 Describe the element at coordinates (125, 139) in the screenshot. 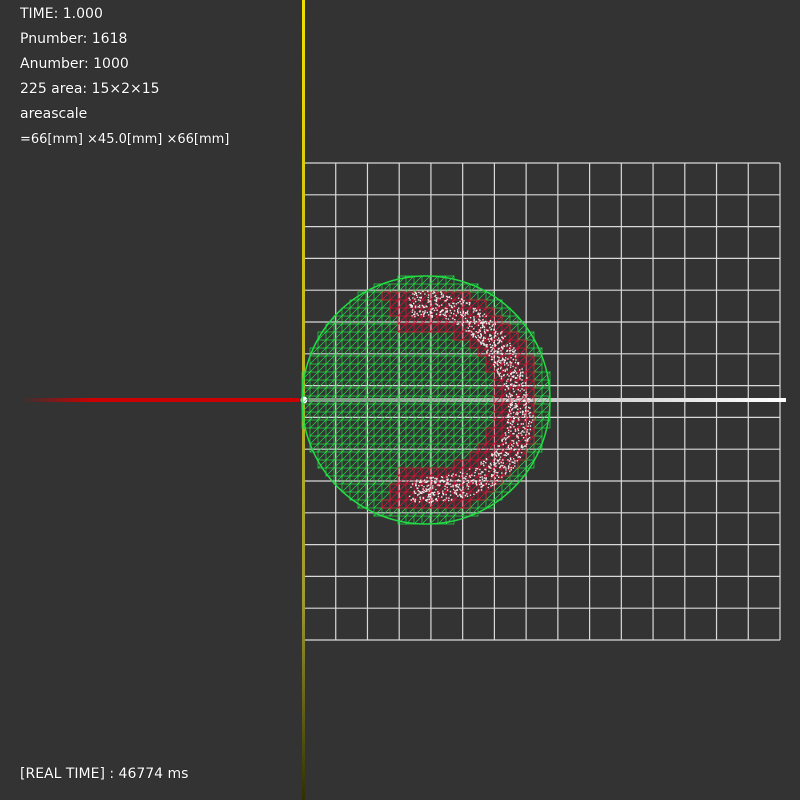

I see `hud-areascale-value: =66[mm] ×45.0[mm] ×66[mm]` at that location.